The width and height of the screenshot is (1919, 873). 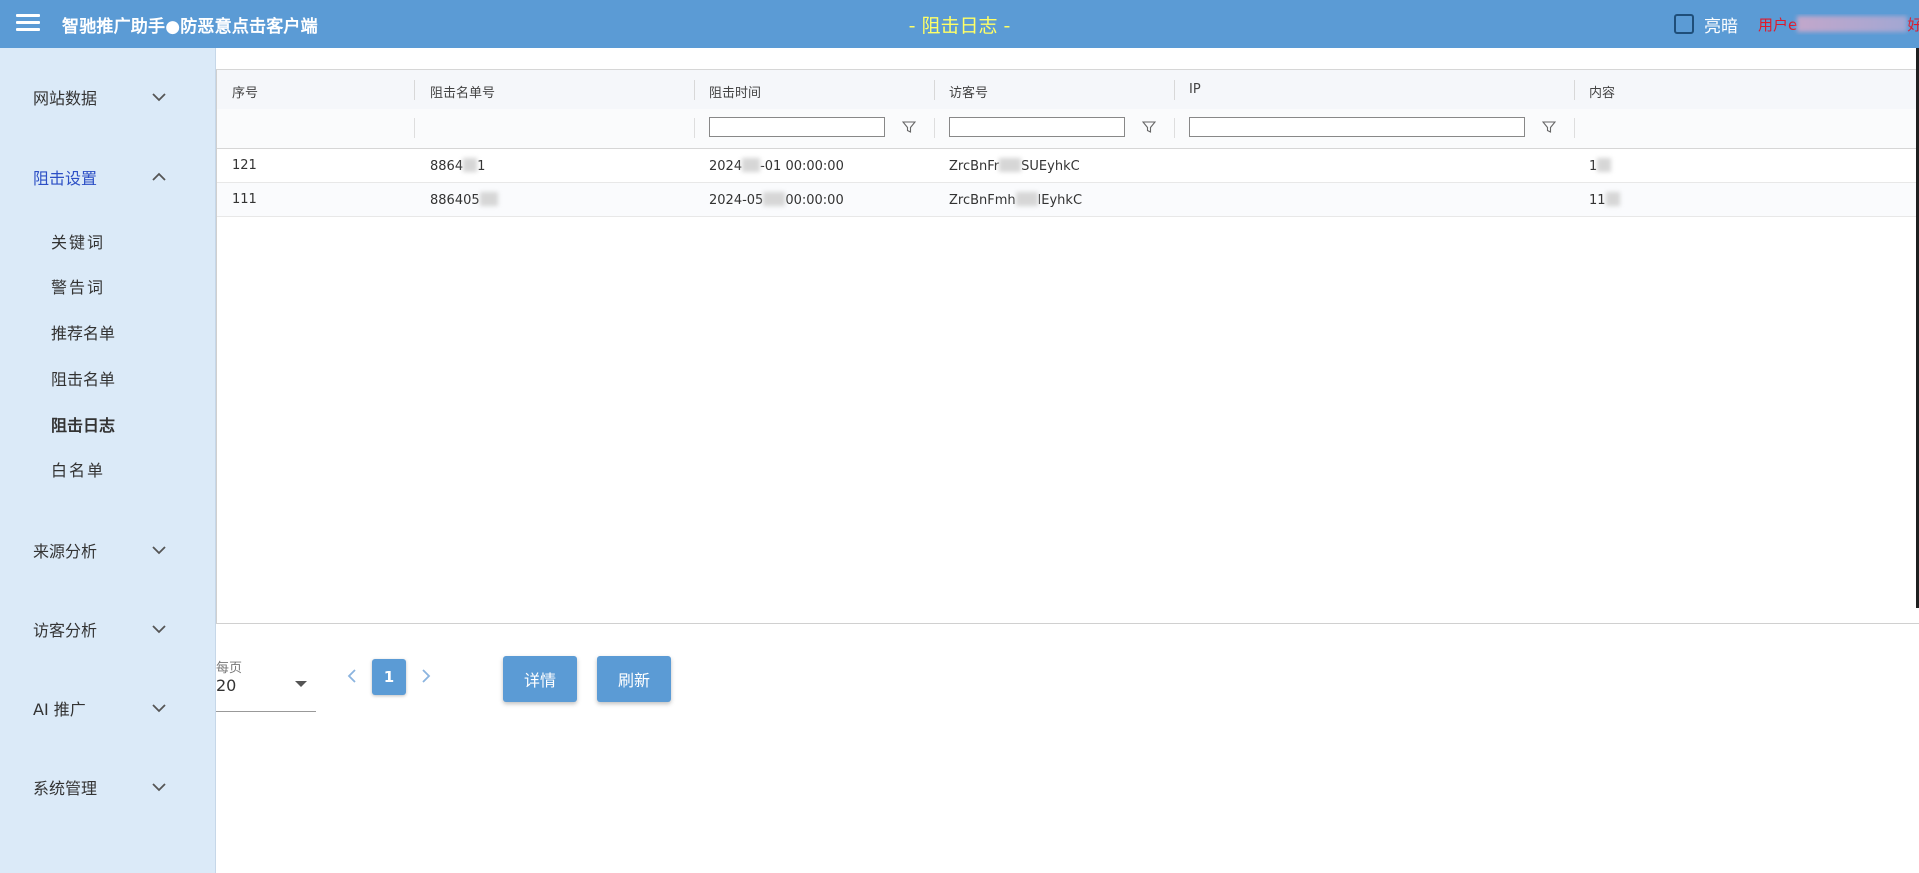 What do you see at coordinates (426, 676) in the screenshot?
I see `chevron-right-icon` at bounding box center [426, 676].